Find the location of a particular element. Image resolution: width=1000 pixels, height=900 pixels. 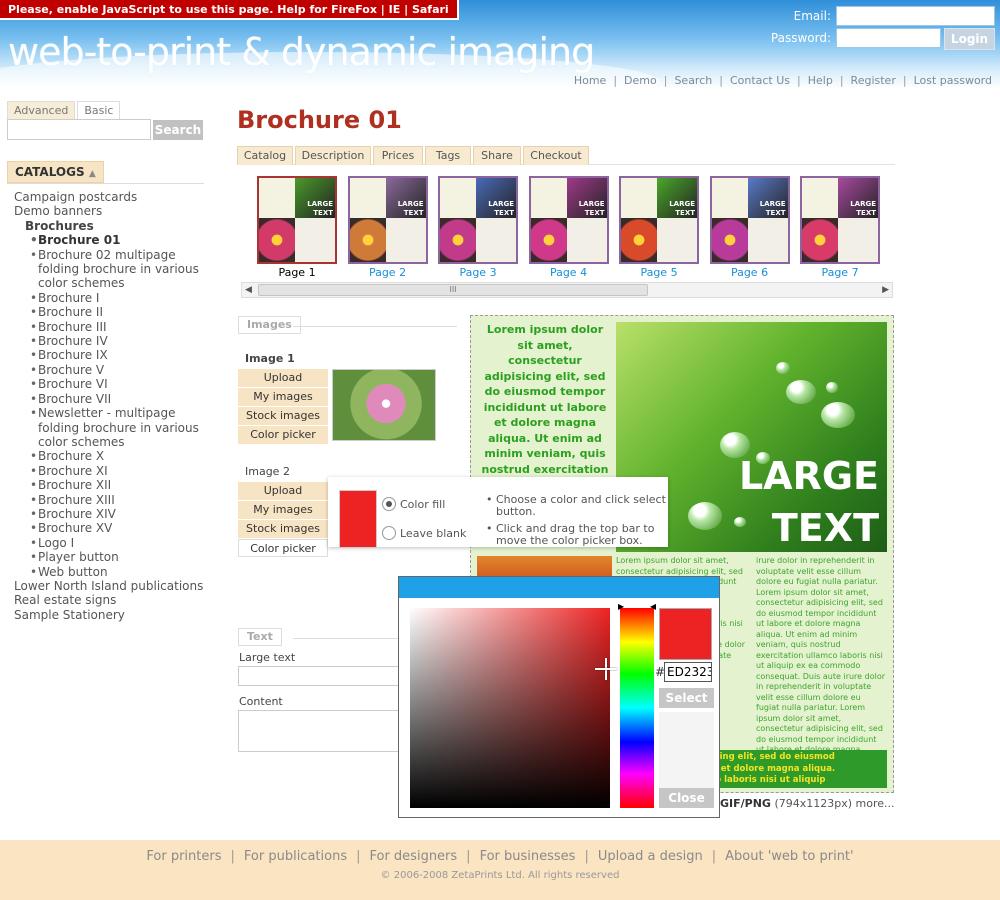

catalog-item-brochure-x: Brochure X is located at coordinates (111, 456).